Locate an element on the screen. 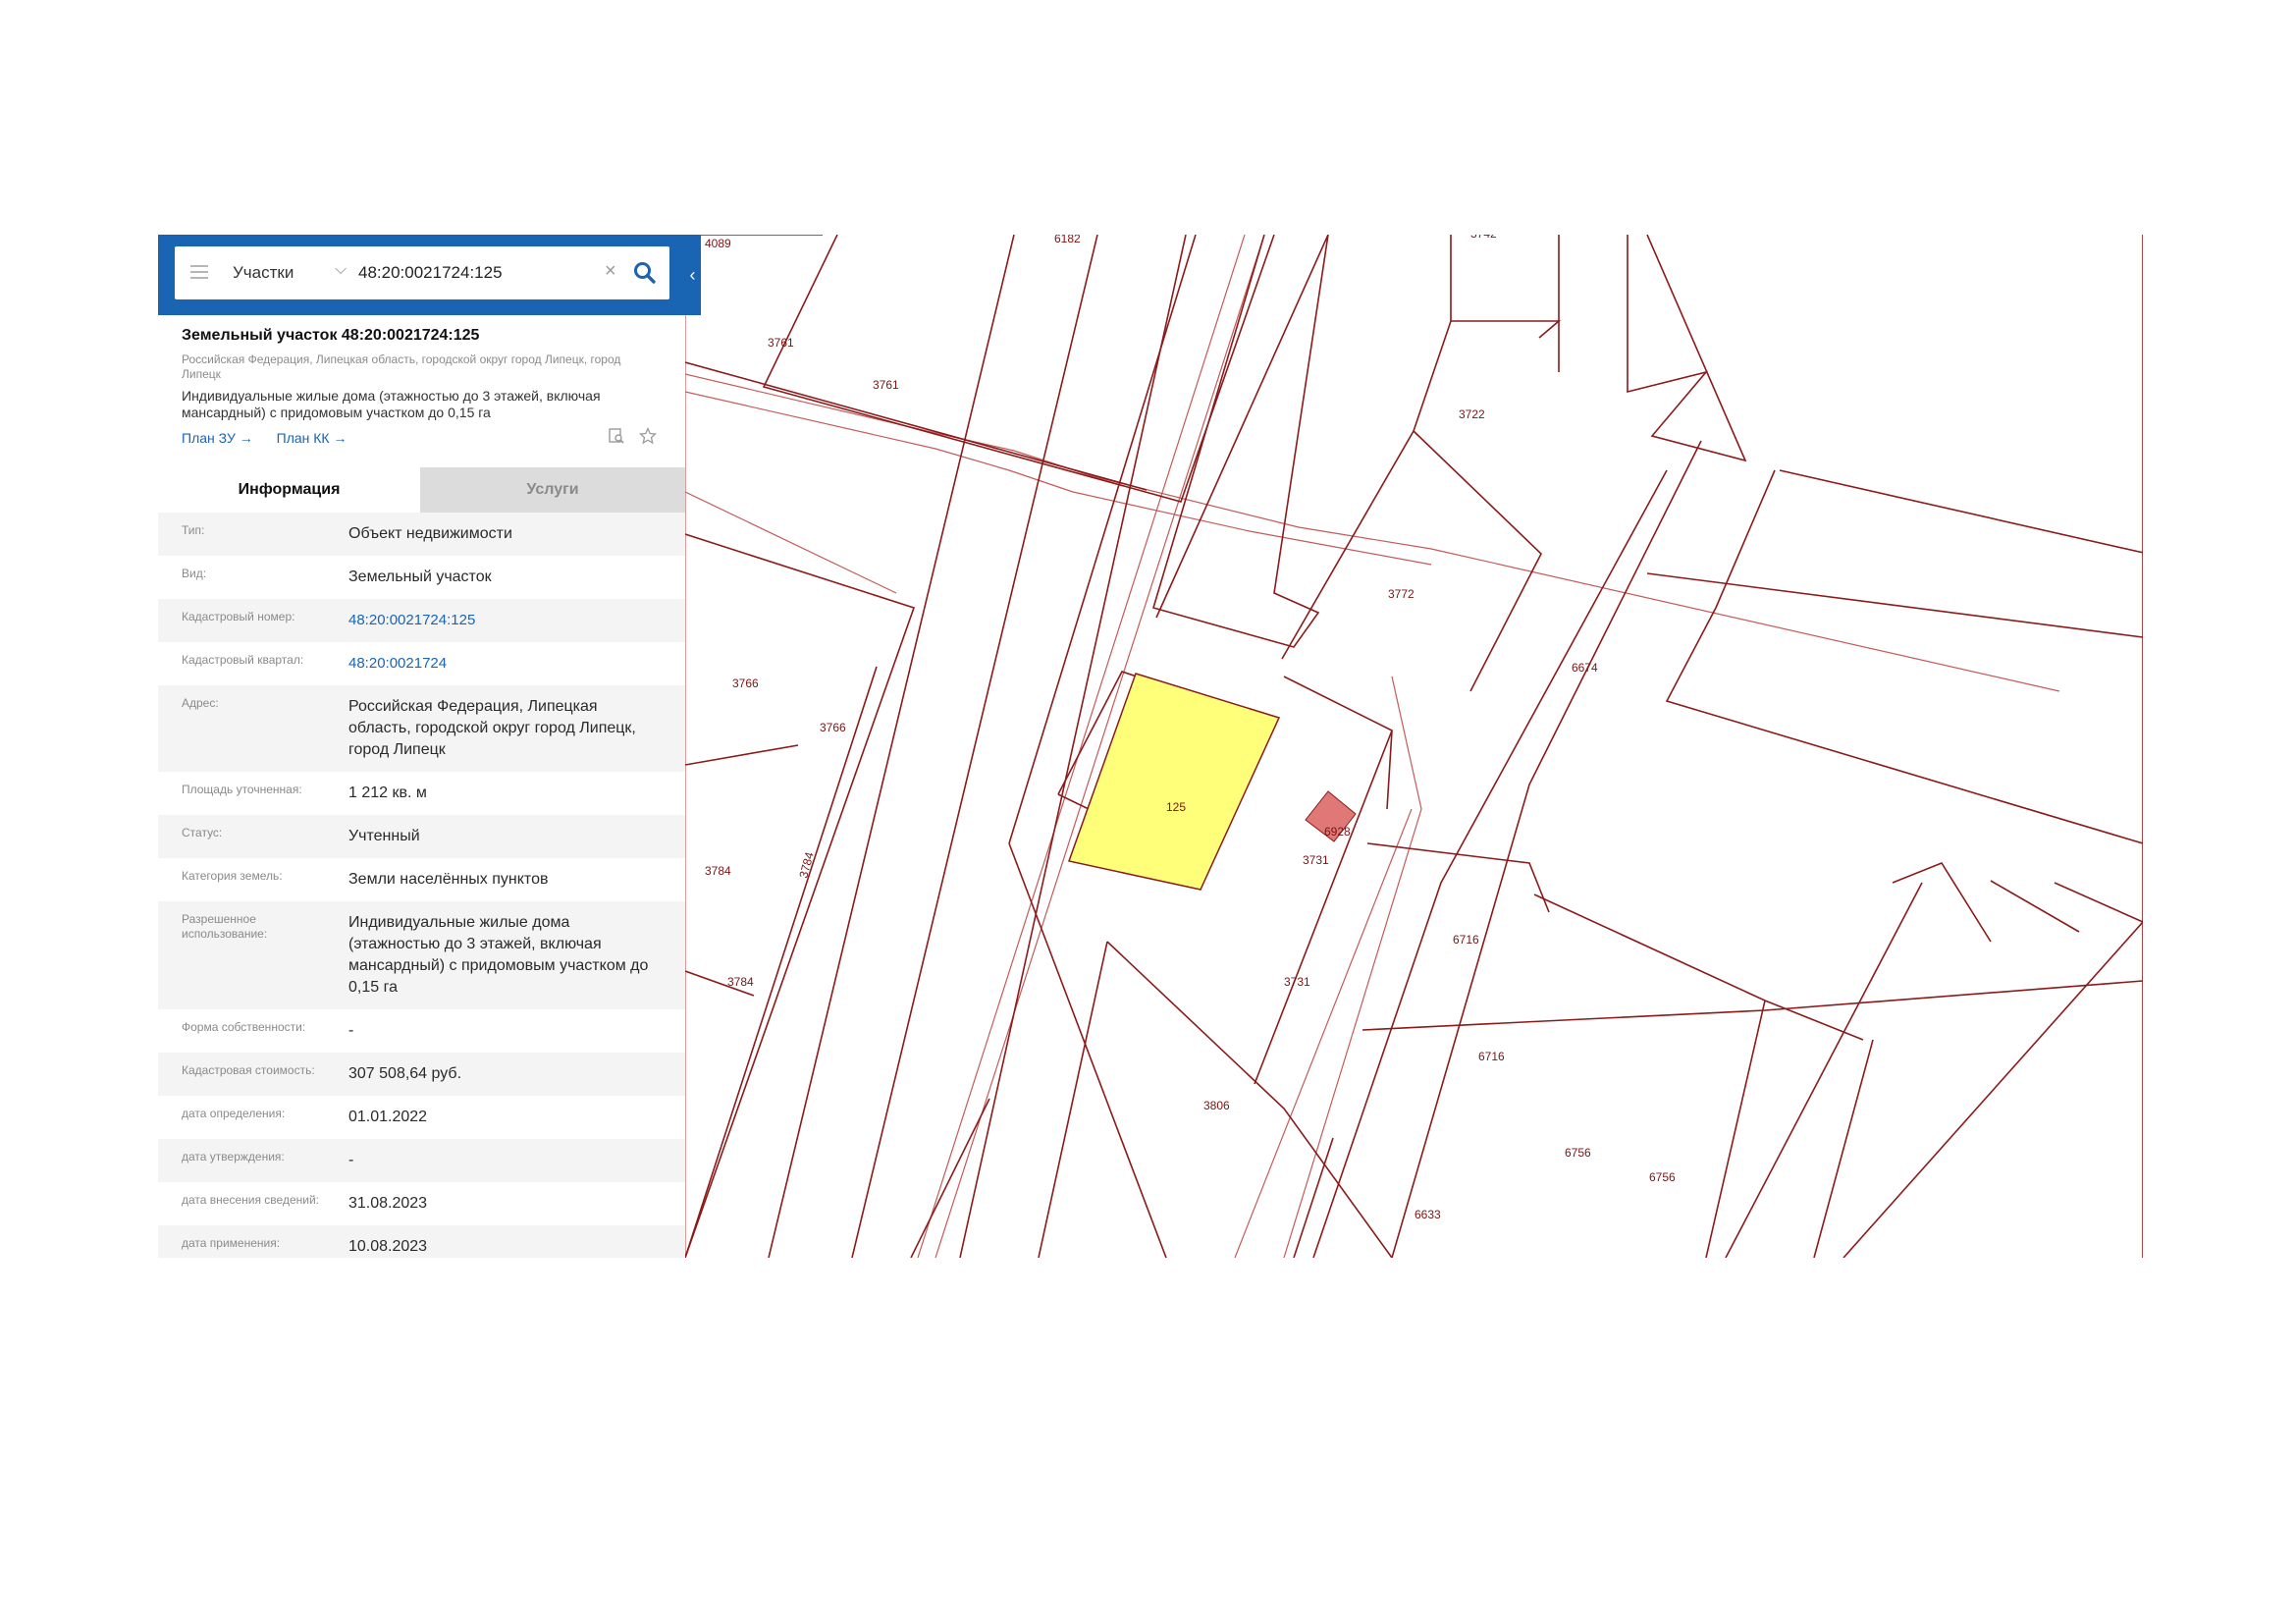 The image size is (2296, 1624). search-box: Участки ⌵ × is located at coordinates (422, 272).